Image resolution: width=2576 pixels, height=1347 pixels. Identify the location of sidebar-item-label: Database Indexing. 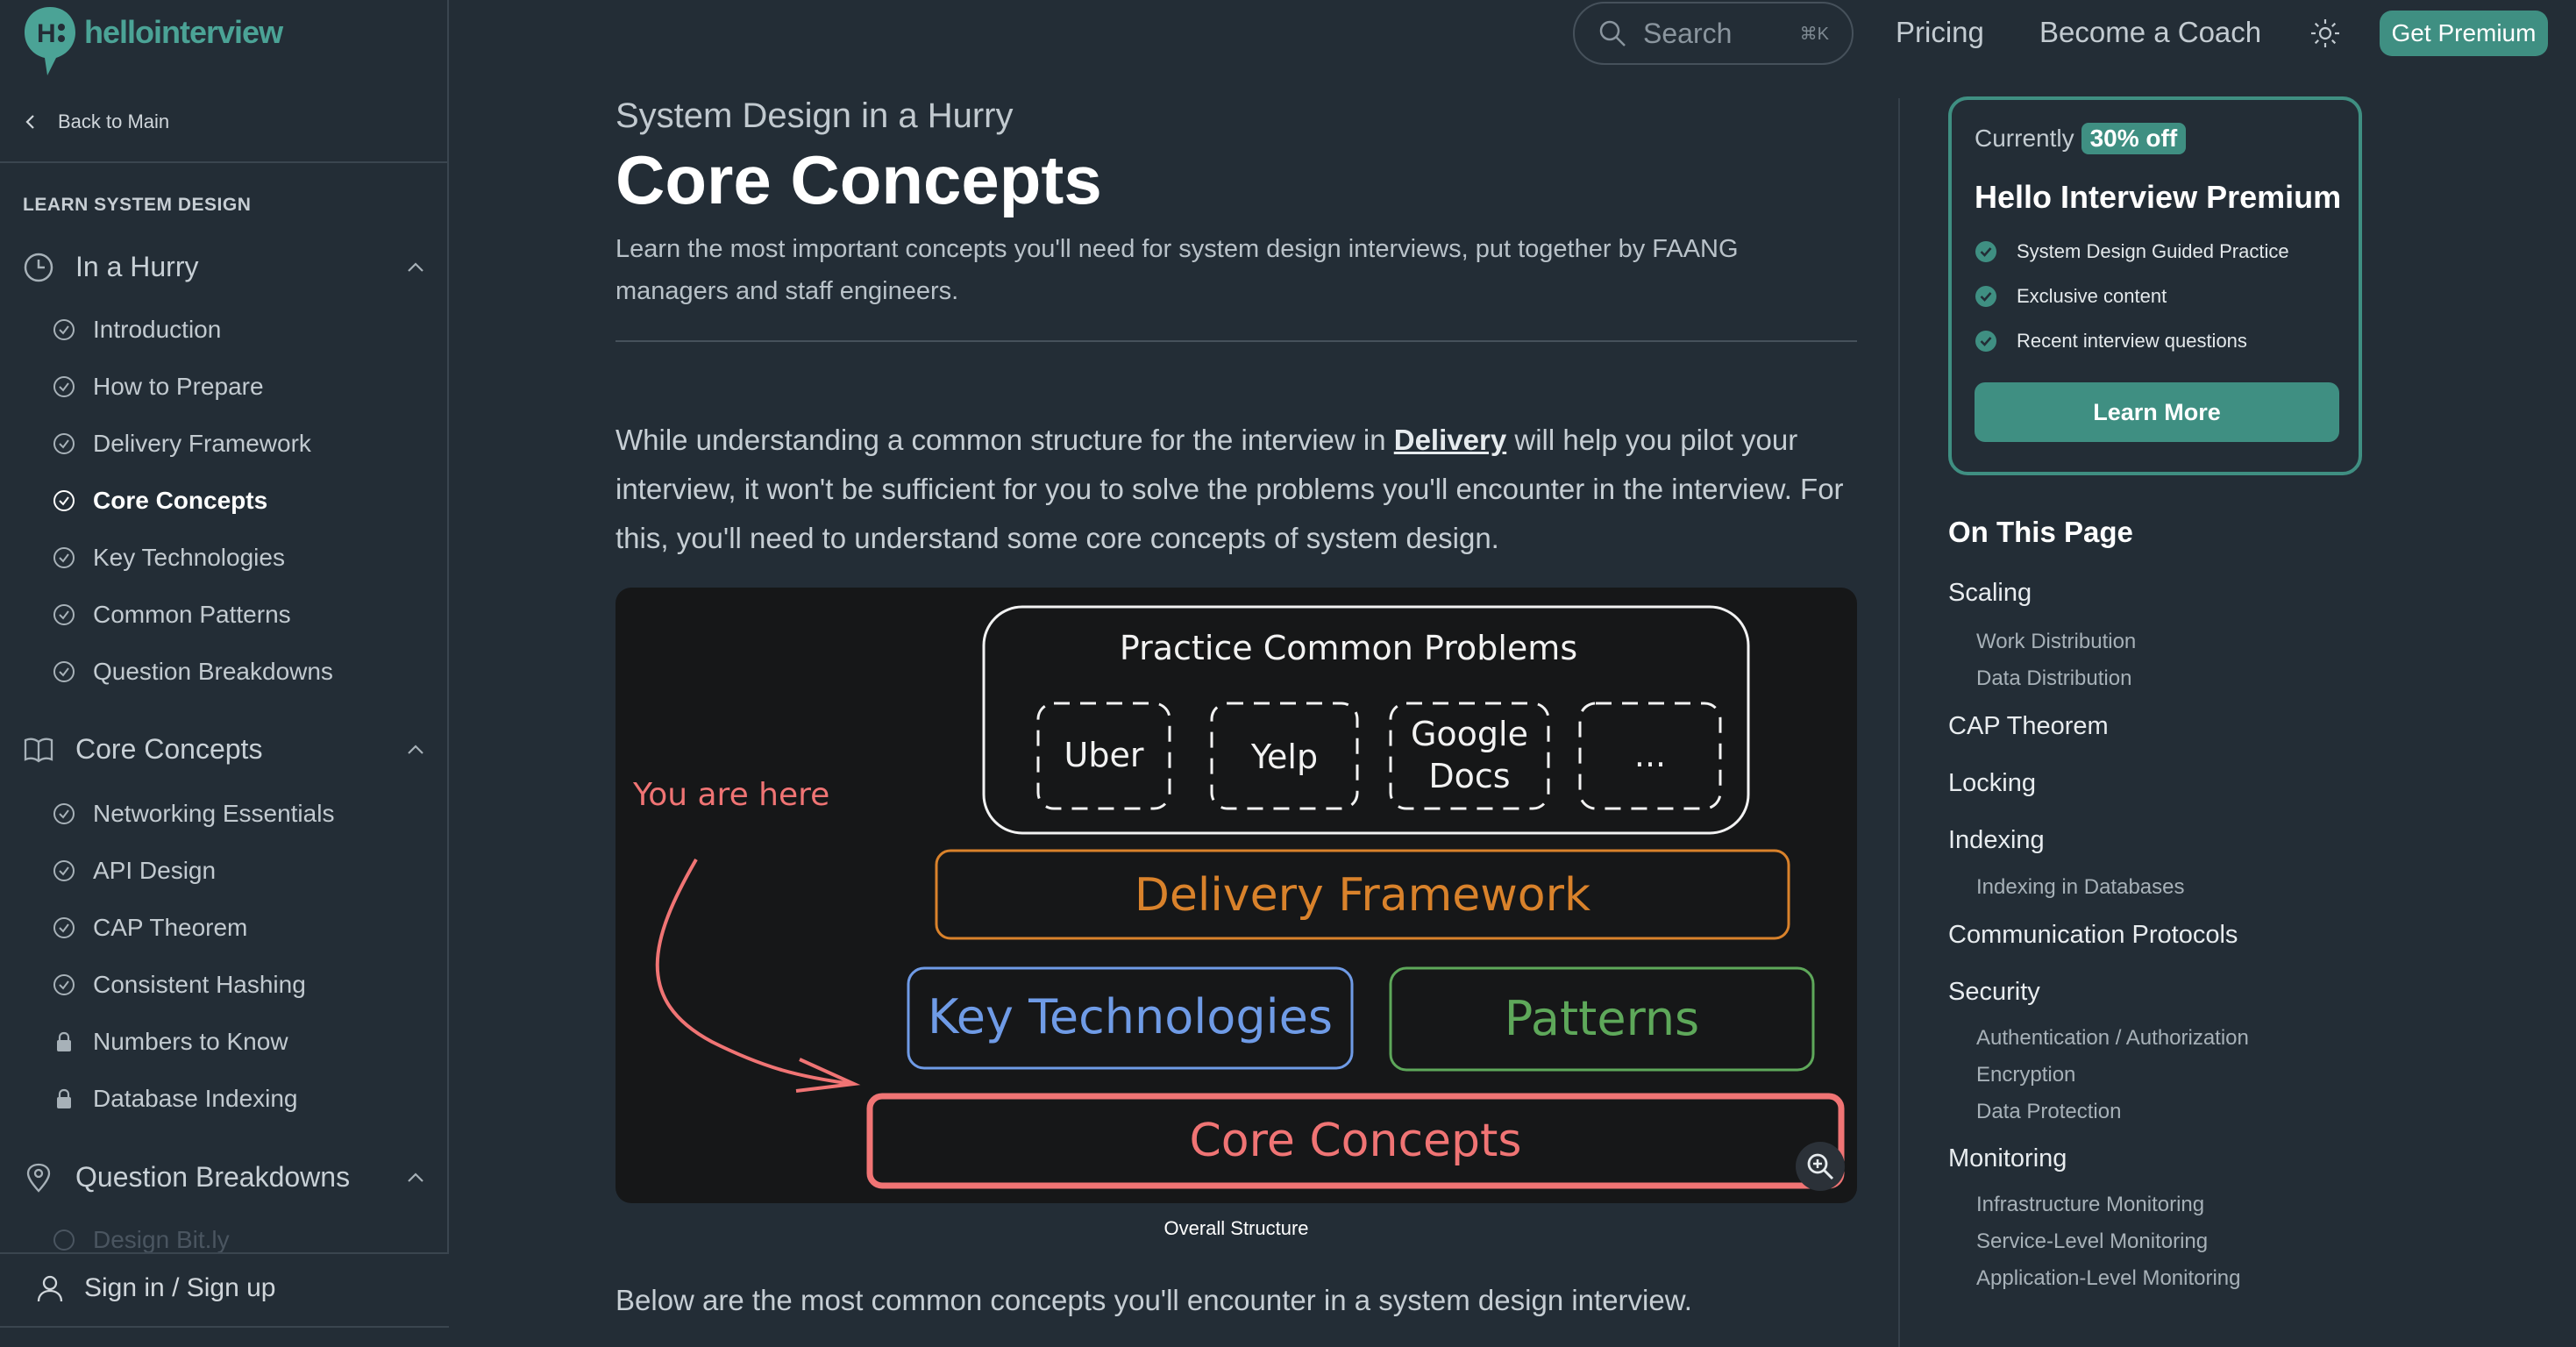
(195, 1098).